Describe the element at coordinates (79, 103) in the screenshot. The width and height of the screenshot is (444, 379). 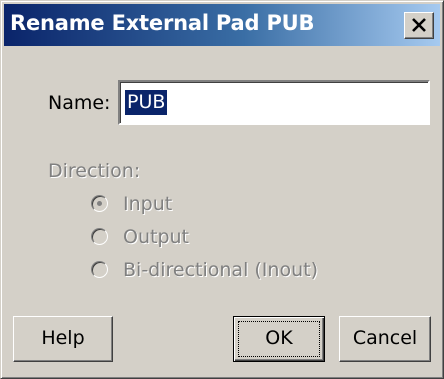
I see `name-label: Name:` at that location.